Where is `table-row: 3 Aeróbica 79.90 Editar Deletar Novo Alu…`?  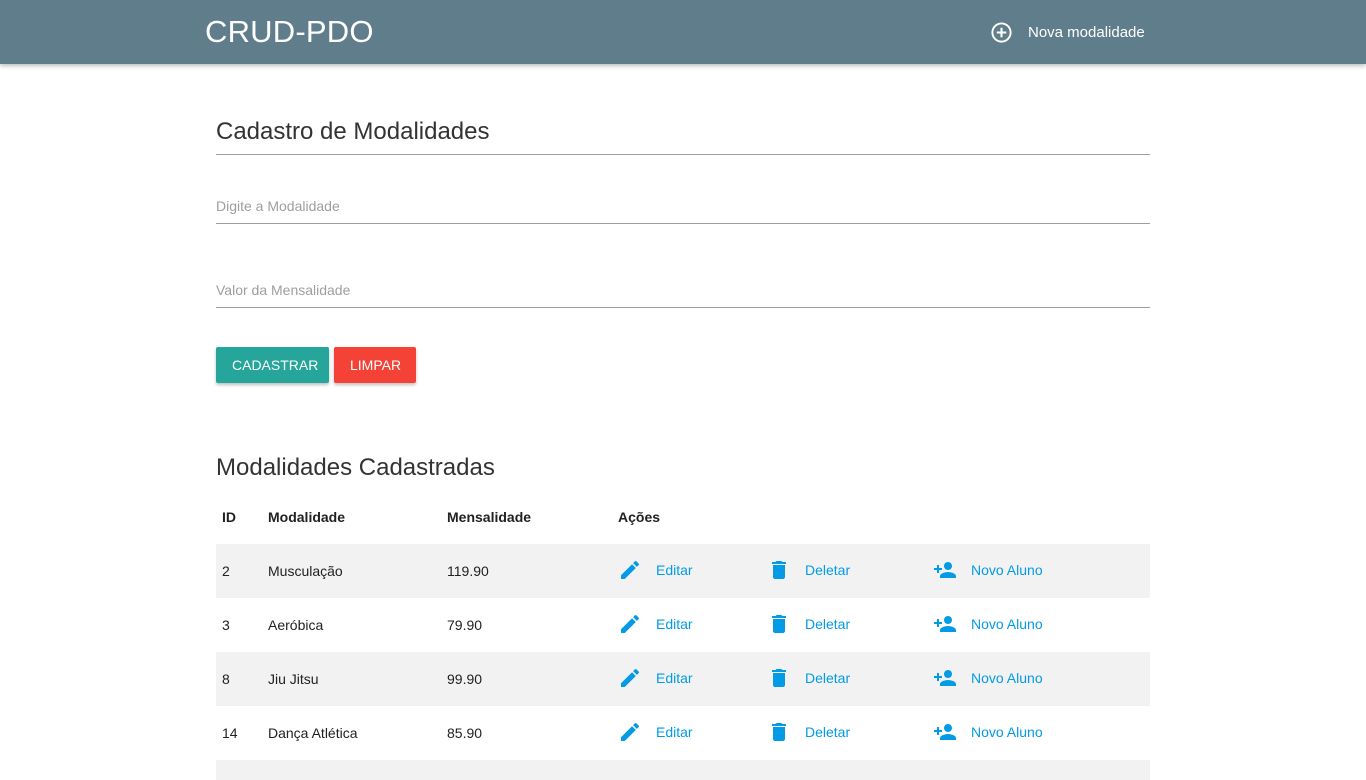
table-row: 3 Aeróbica 79.90 Editar Deletar Novo Alu… is located at coordinates (683, 625).